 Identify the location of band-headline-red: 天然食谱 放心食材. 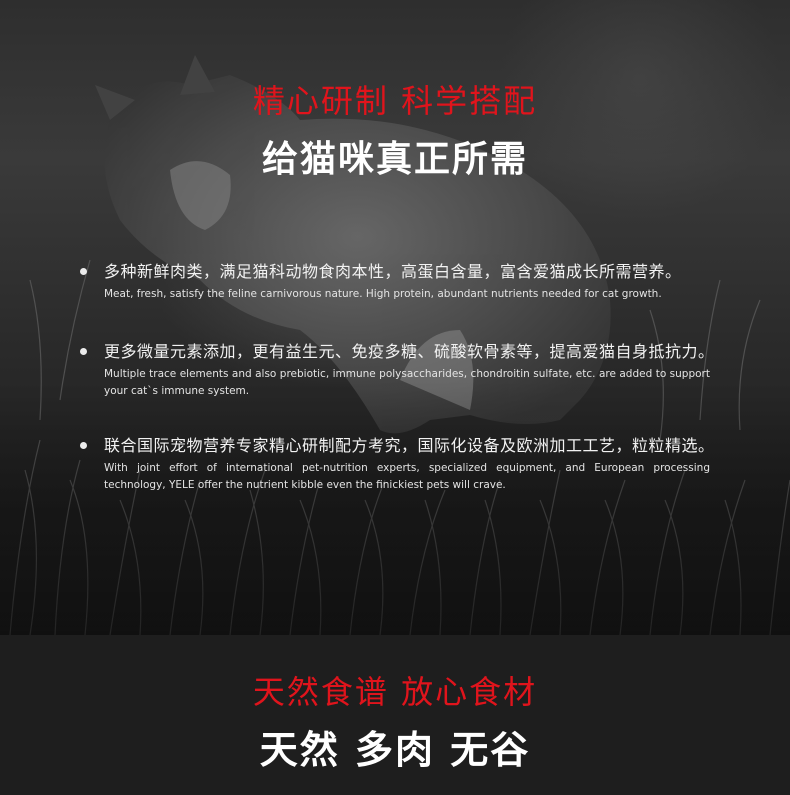
(395, 692).